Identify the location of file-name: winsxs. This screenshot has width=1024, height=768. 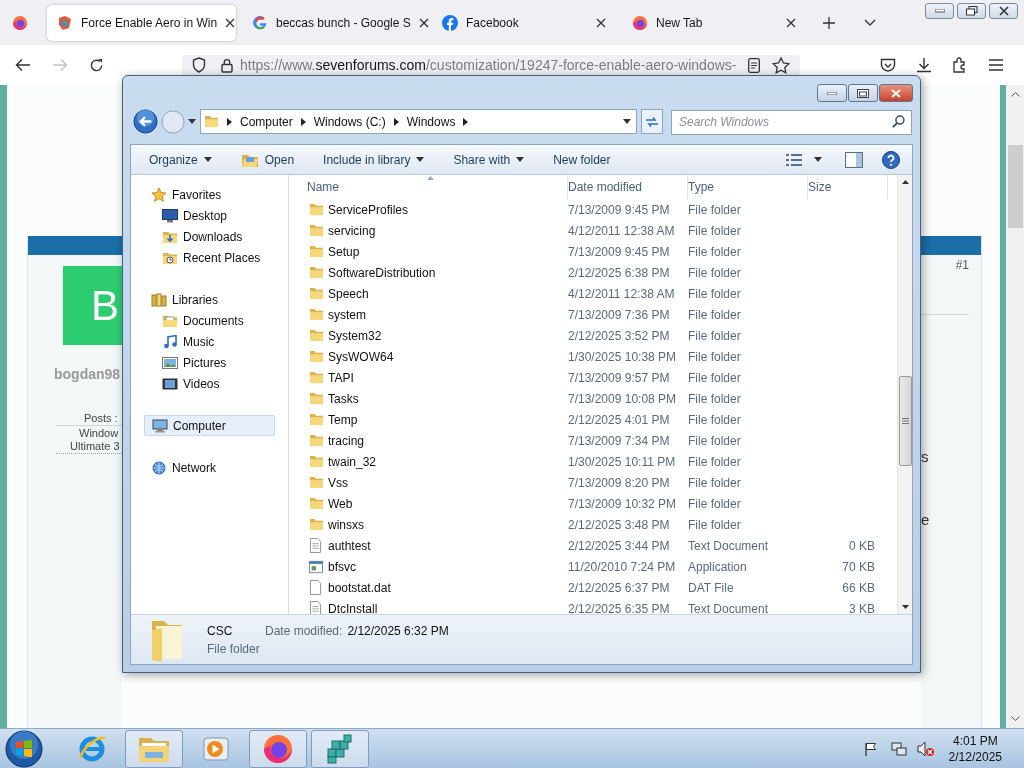
(448, 524).